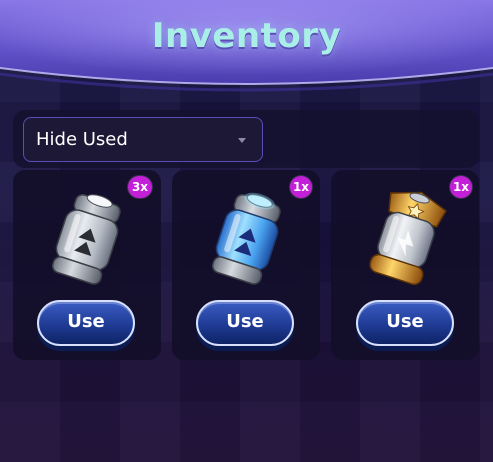 Image resolution: width=493 pixels, height=462 pixels. Describe the element at coordinates (246, 36) in the screenshot. I see `page-title: Inventory` at that location.